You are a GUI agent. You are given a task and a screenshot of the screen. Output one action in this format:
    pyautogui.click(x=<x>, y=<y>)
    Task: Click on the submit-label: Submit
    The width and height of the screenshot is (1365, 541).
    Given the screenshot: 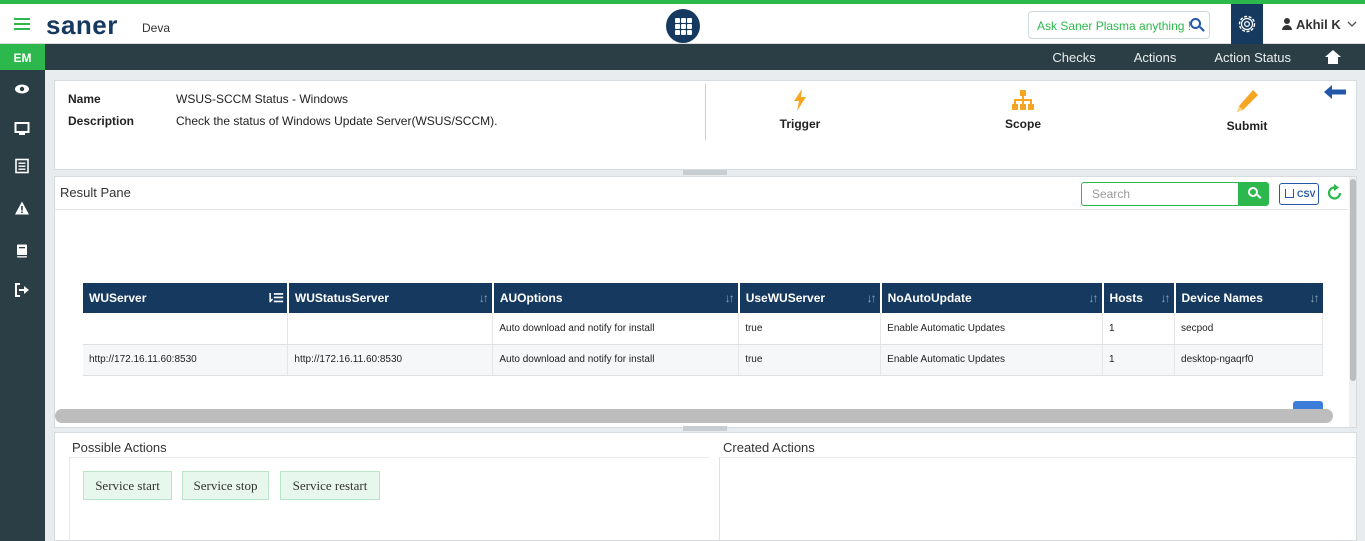 What is the action you would take?
    pyautogui.click(x=1247, y=126)
    